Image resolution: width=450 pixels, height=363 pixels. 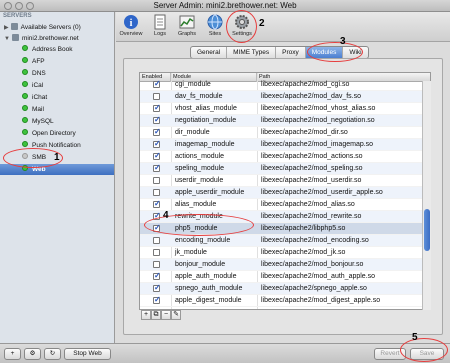 I want to click on sidebar-item-dns: DNS, so click(x=34, y=73).